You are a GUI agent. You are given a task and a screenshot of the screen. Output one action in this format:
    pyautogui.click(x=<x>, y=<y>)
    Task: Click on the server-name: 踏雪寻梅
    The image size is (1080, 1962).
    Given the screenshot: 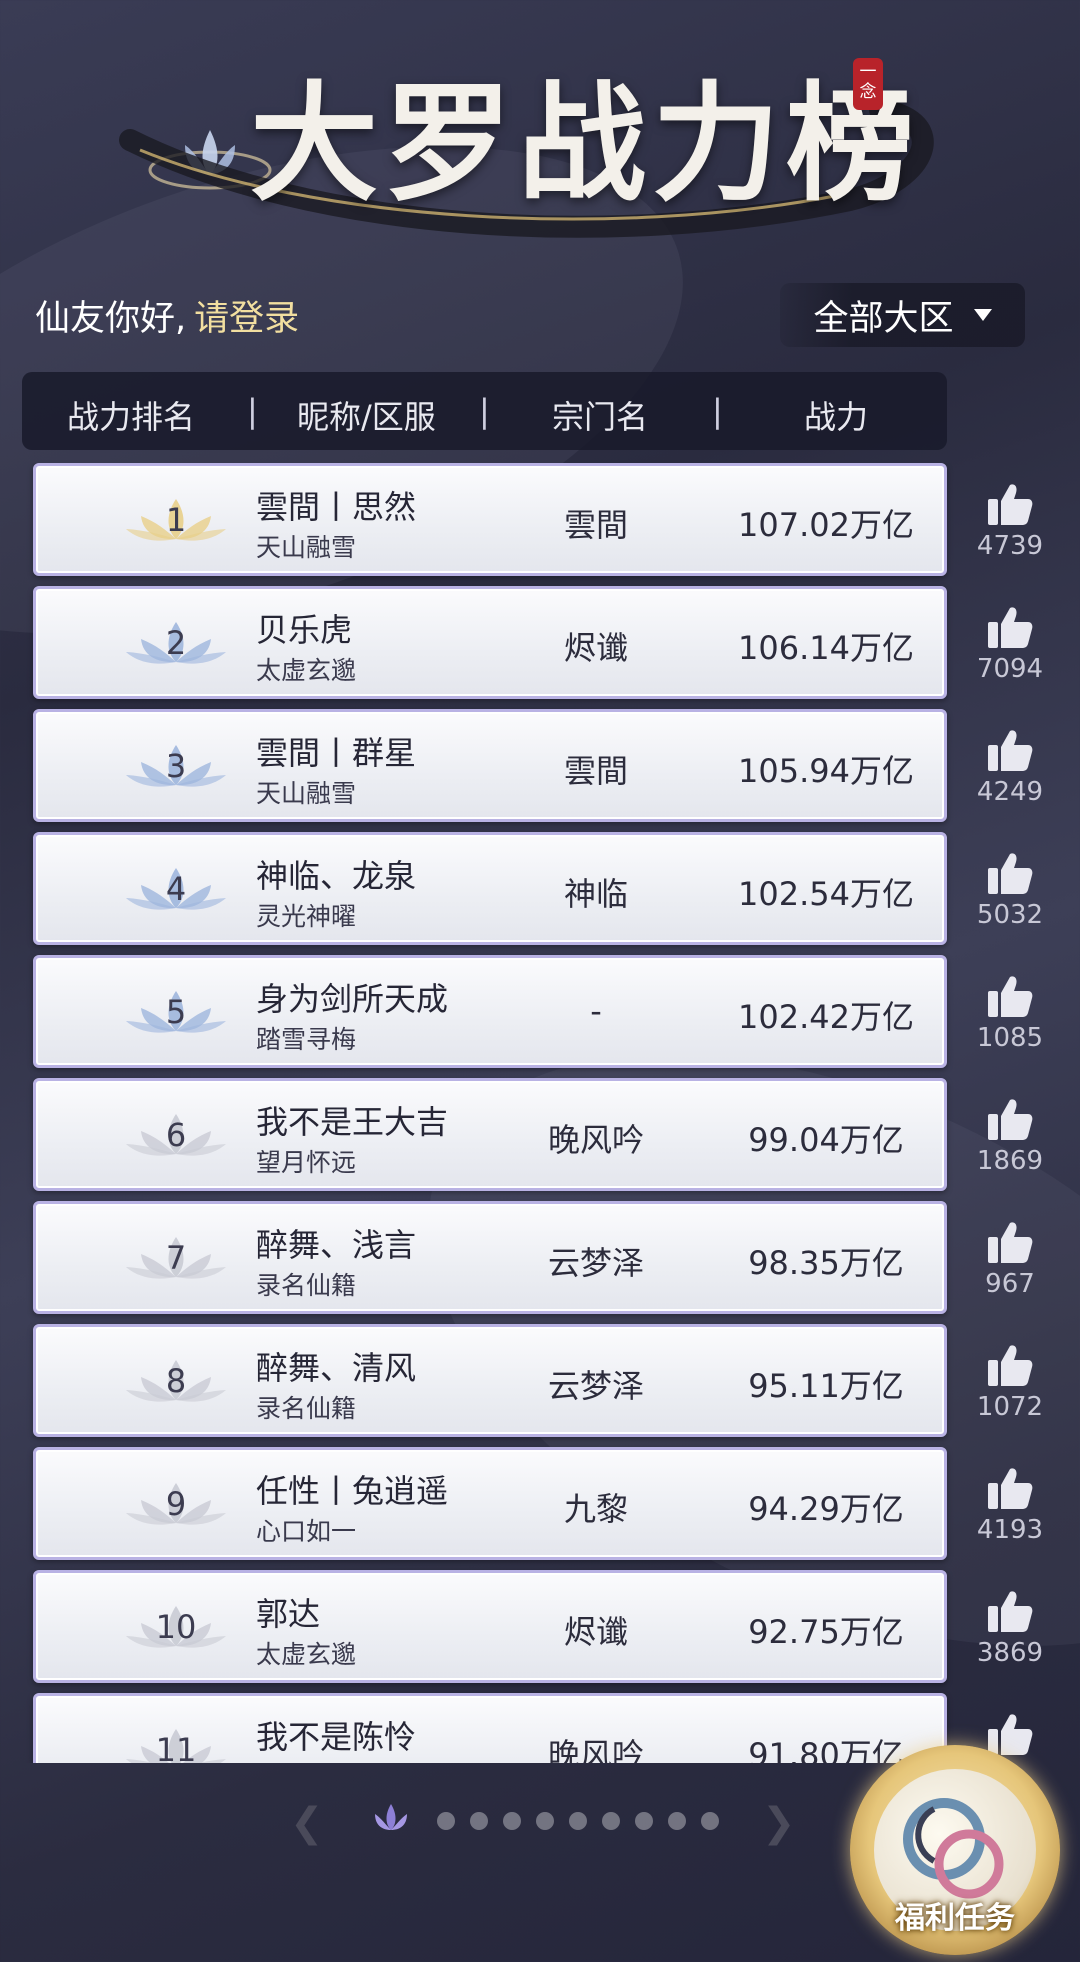 What is the action you would take?
    pyautogui.click(x=306, y=1039)
    